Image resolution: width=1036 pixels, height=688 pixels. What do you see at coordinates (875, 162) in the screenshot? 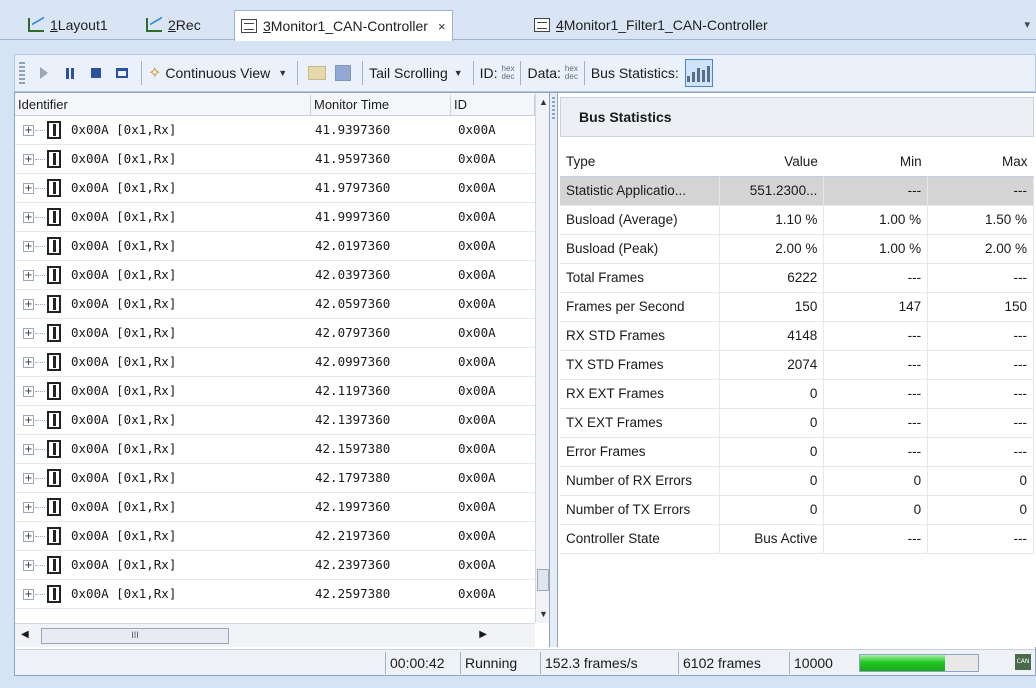
I see `column-header-min: Min` at bounding box center [875, 162].